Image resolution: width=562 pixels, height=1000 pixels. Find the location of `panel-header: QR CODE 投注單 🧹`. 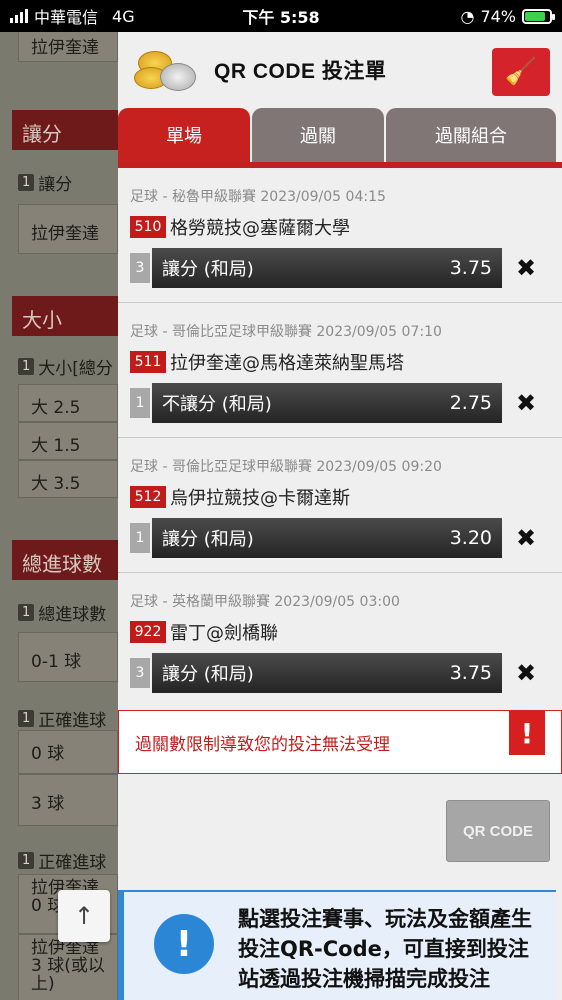

panel-header: QR CODE 投注單 🧹 is located at coordinates (340, 70).